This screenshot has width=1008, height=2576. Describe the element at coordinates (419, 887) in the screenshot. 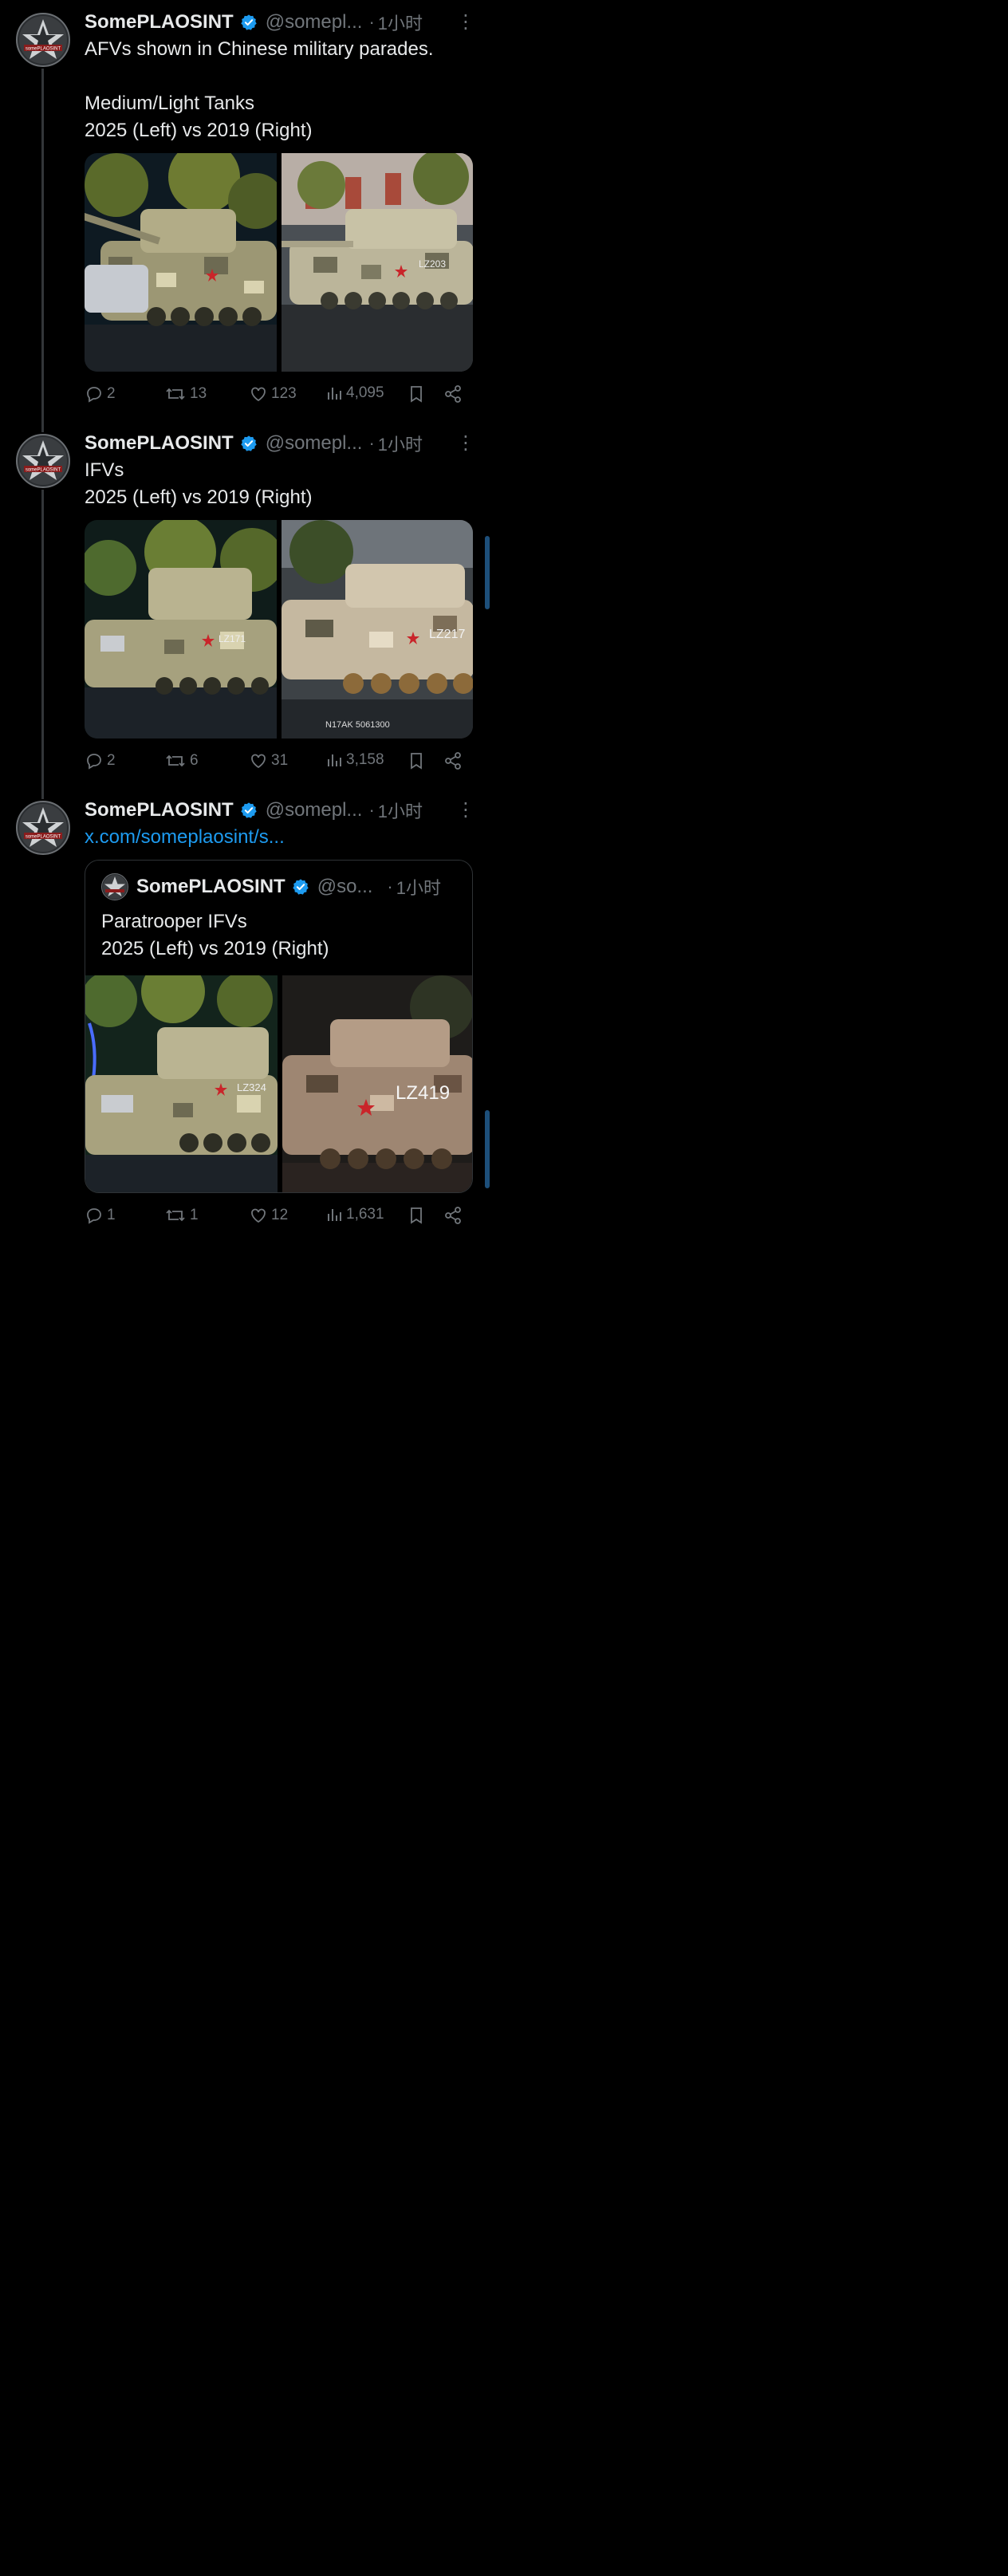

I see `quote-timestamp: 1小时` at that location.